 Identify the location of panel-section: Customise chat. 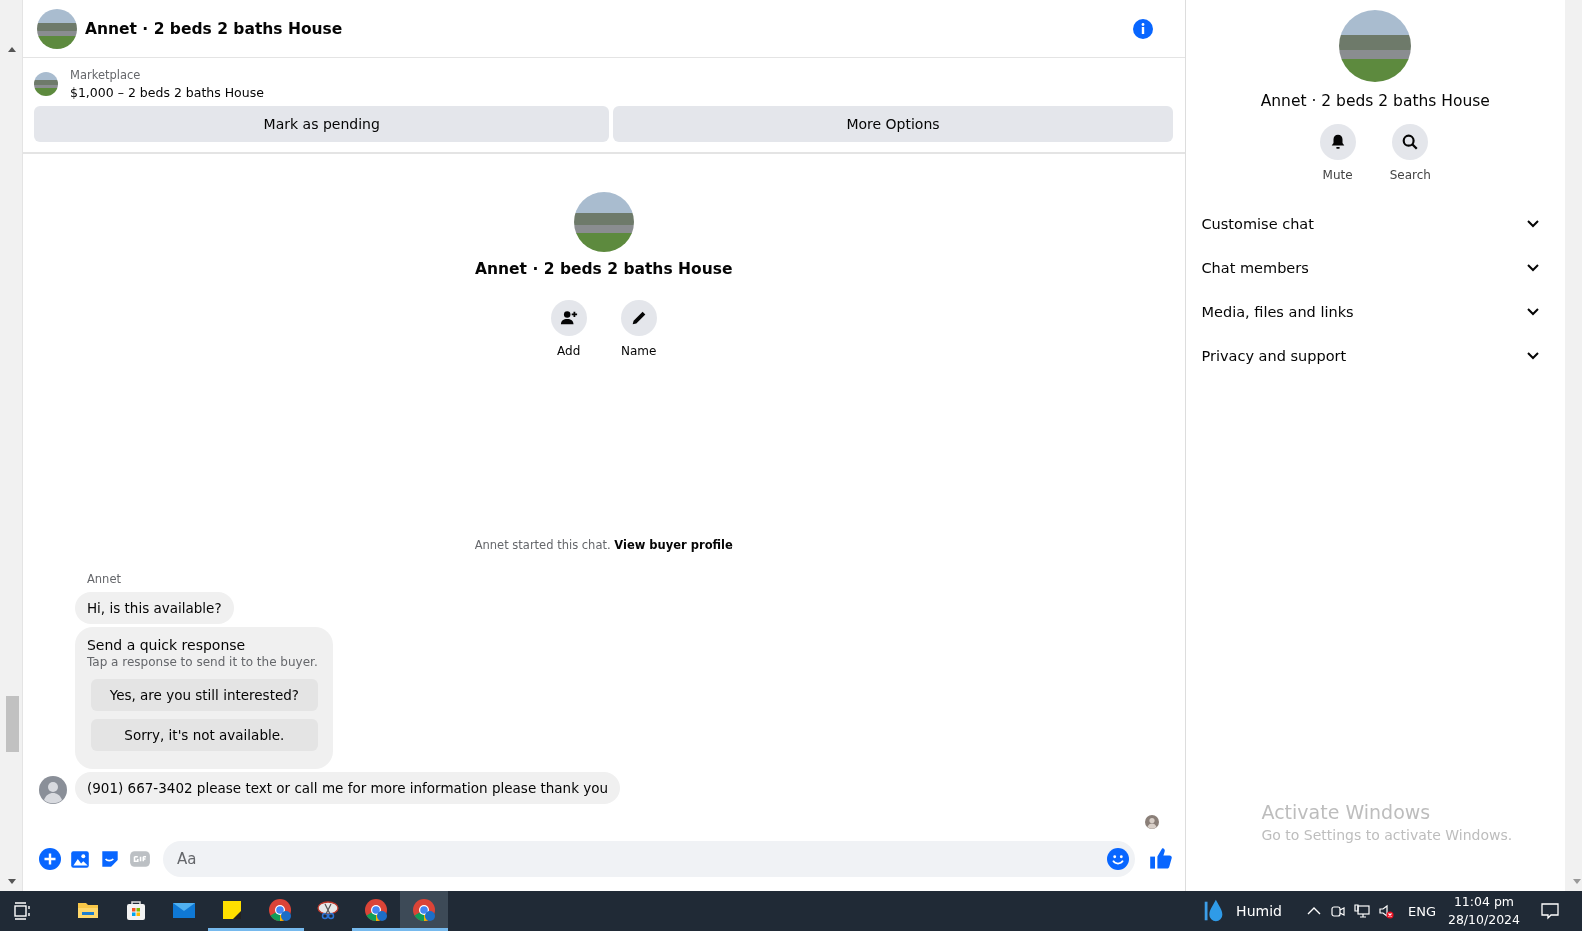
(1370, 224).